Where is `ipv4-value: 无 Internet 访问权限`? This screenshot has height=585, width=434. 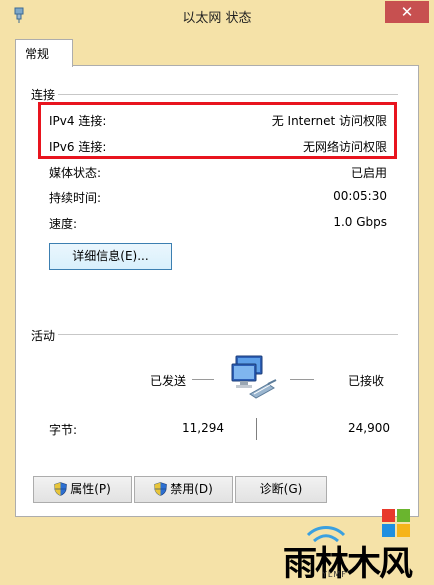 ipv4-value: 无 Internet 访问权限 is located at coordinates (329, 121).